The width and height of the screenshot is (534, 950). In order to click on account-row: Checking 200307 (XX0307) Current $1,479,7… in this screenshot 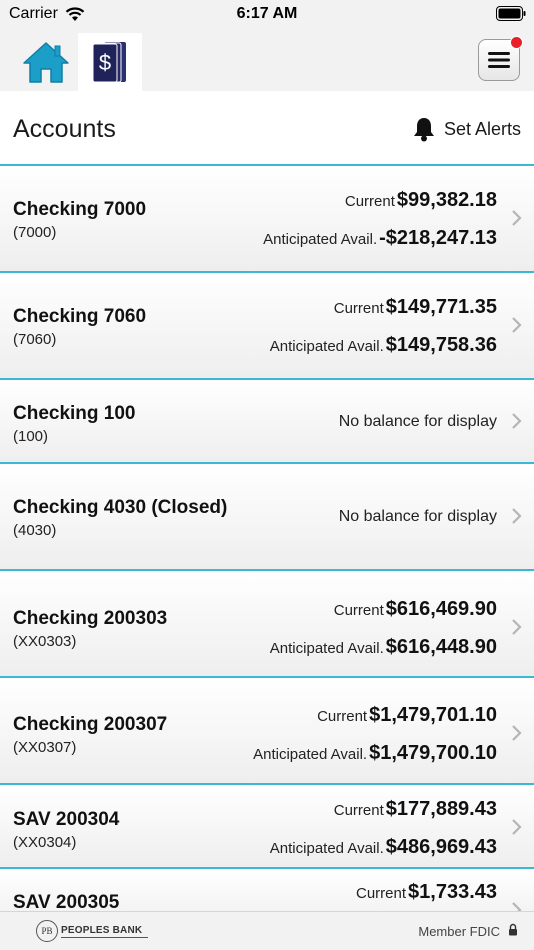, I will do `click(267, 731)`.